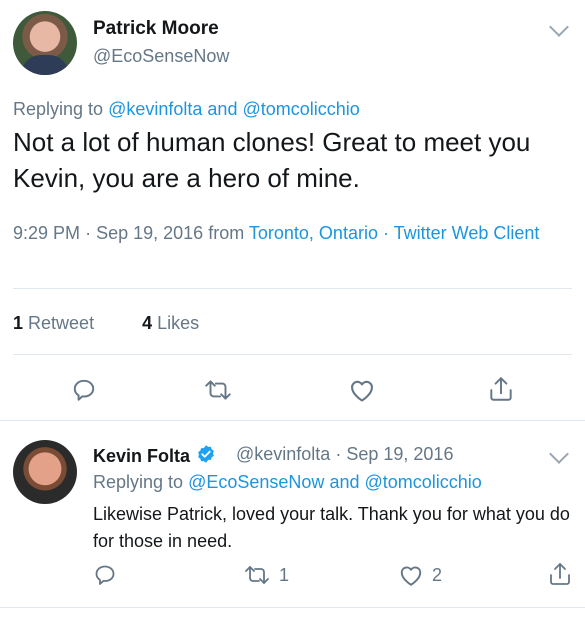 Image resolution: width=585 pixels, height=640 pixels. I want to click on handle-date: @kevinfolta · Sep 19, 2016, so click(344, 454).